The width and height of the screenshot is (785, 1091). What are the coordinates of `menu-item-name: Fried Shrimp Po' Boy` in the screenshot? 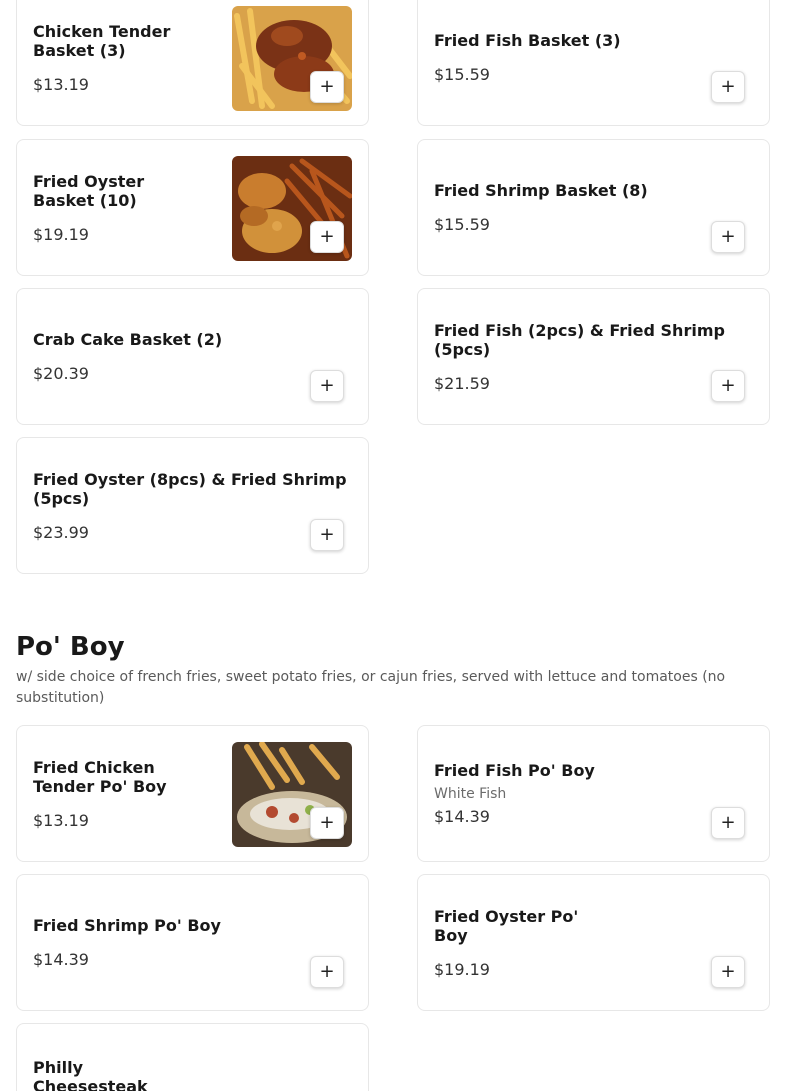 It's located at (127, 925).